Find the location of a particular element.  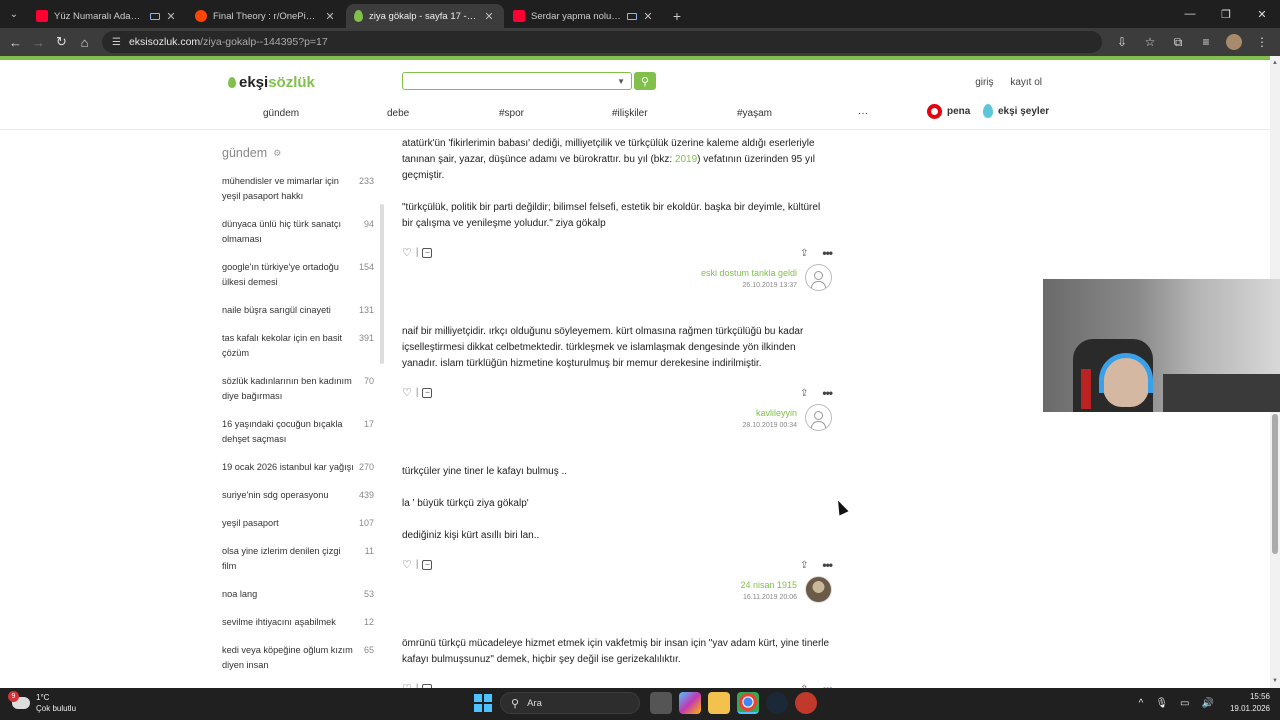

eksi-seyler-link: ekşi şeyler is located at coordinates (1016, 111).